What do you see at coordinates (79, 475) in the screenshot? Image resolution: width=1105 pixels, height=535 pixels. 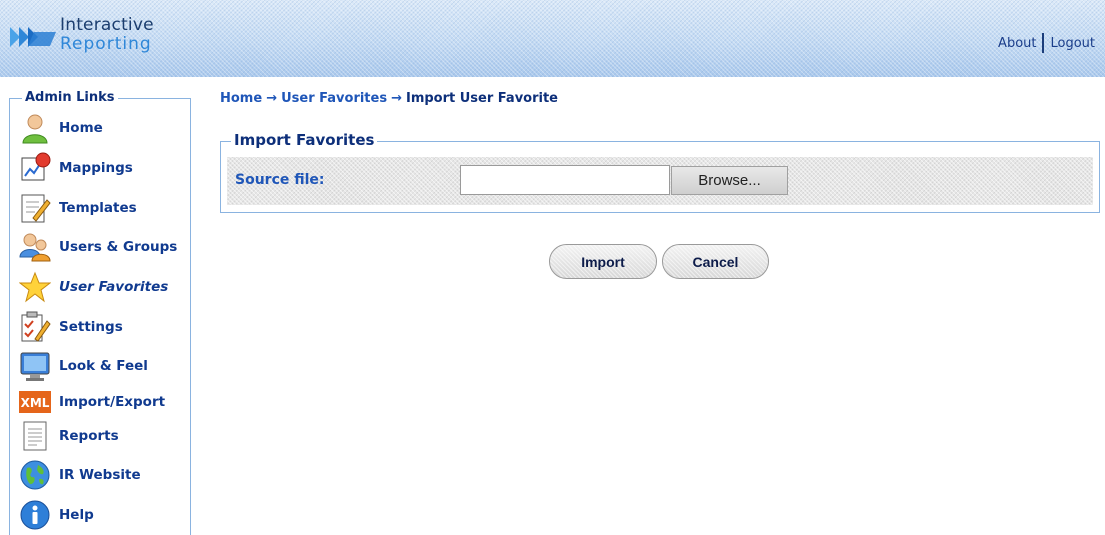 I see `sidebar-item-ir-website: IR Website` at bounding box center [79, 475].